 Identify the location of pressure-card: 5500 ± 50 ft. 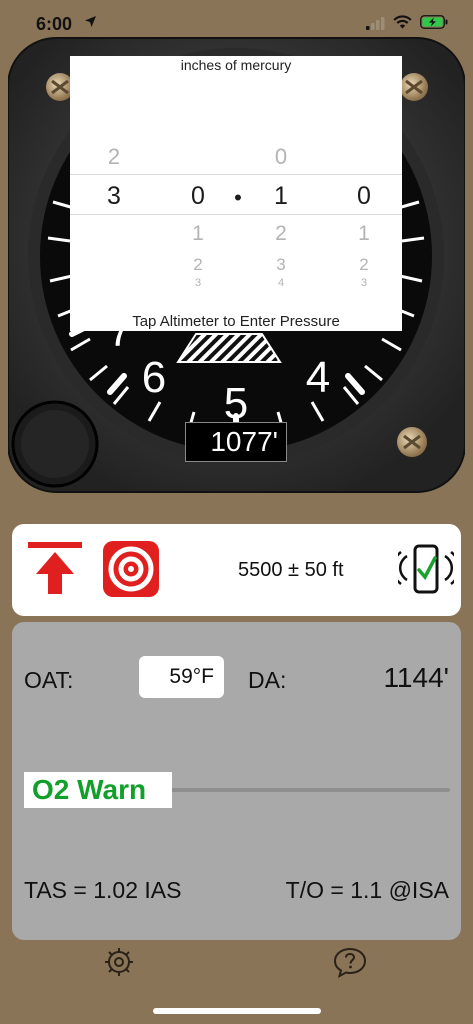
(236, 570).